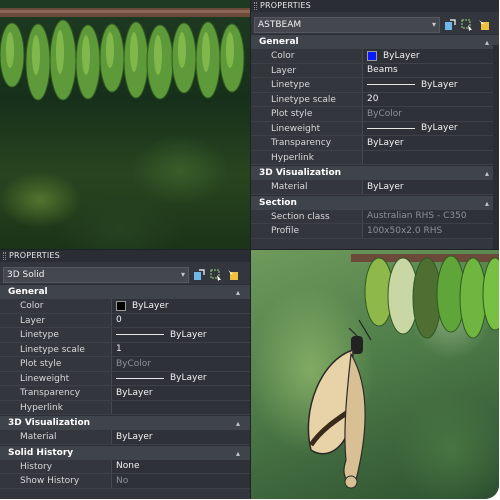  What do you see at coordinates (125, 452) in the screenshot?
I see `section-header-solid-history: Solid History ▴` at bounding box center [125, 452].